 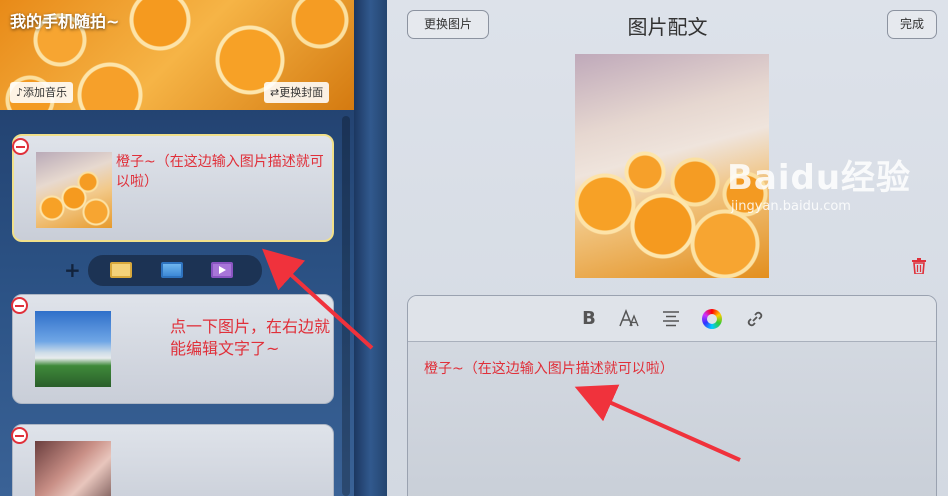 What do you see at coordinates (712, 319) in the screenshot?
I see `color-icon` at bounding box center [712, 319].